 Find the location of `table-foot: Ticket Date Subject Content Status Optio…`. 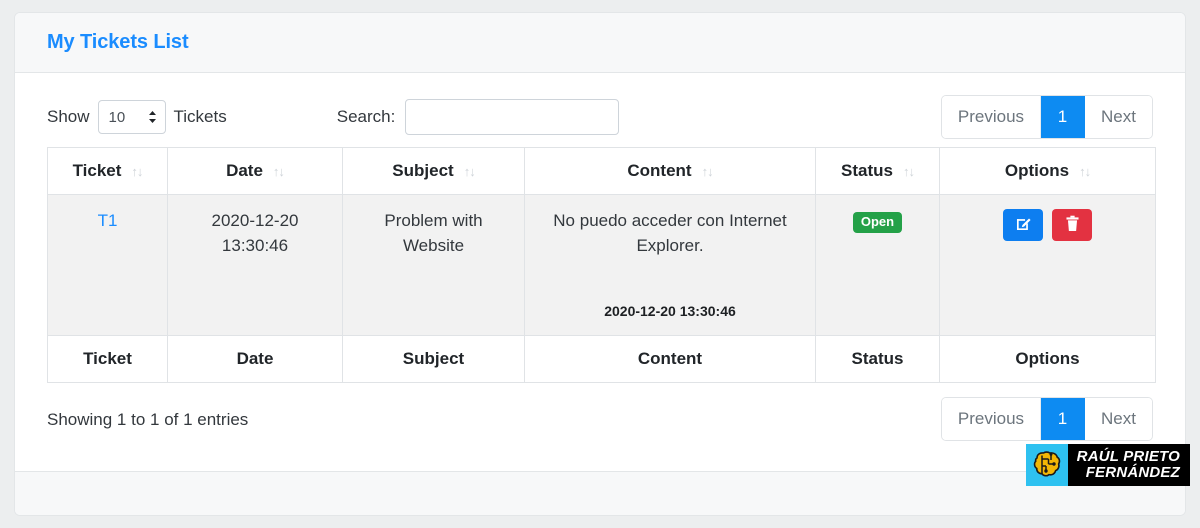

table-foot: Ticket Date Subject Content Status Optio… is located at coordinates (601, 359).